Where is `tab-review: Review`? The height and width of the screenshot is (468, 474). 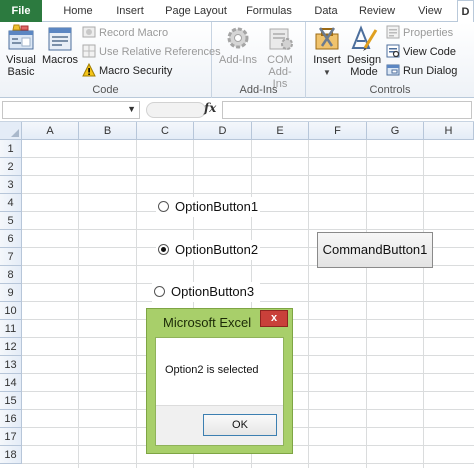
tab-review: Review is located at coordinates (377, 11).